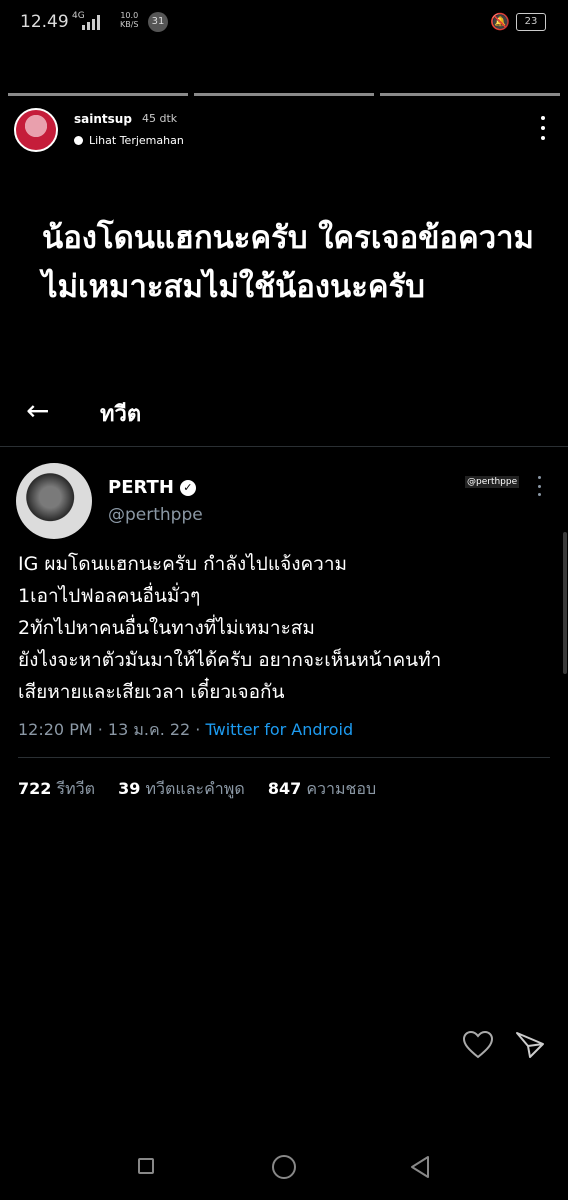 The width and height of the screenshot is (568, 1200). Describe the element at coordinates (136, 140) in the screenshot. I see `translate-label: Lihat Terjemahan` at that location.